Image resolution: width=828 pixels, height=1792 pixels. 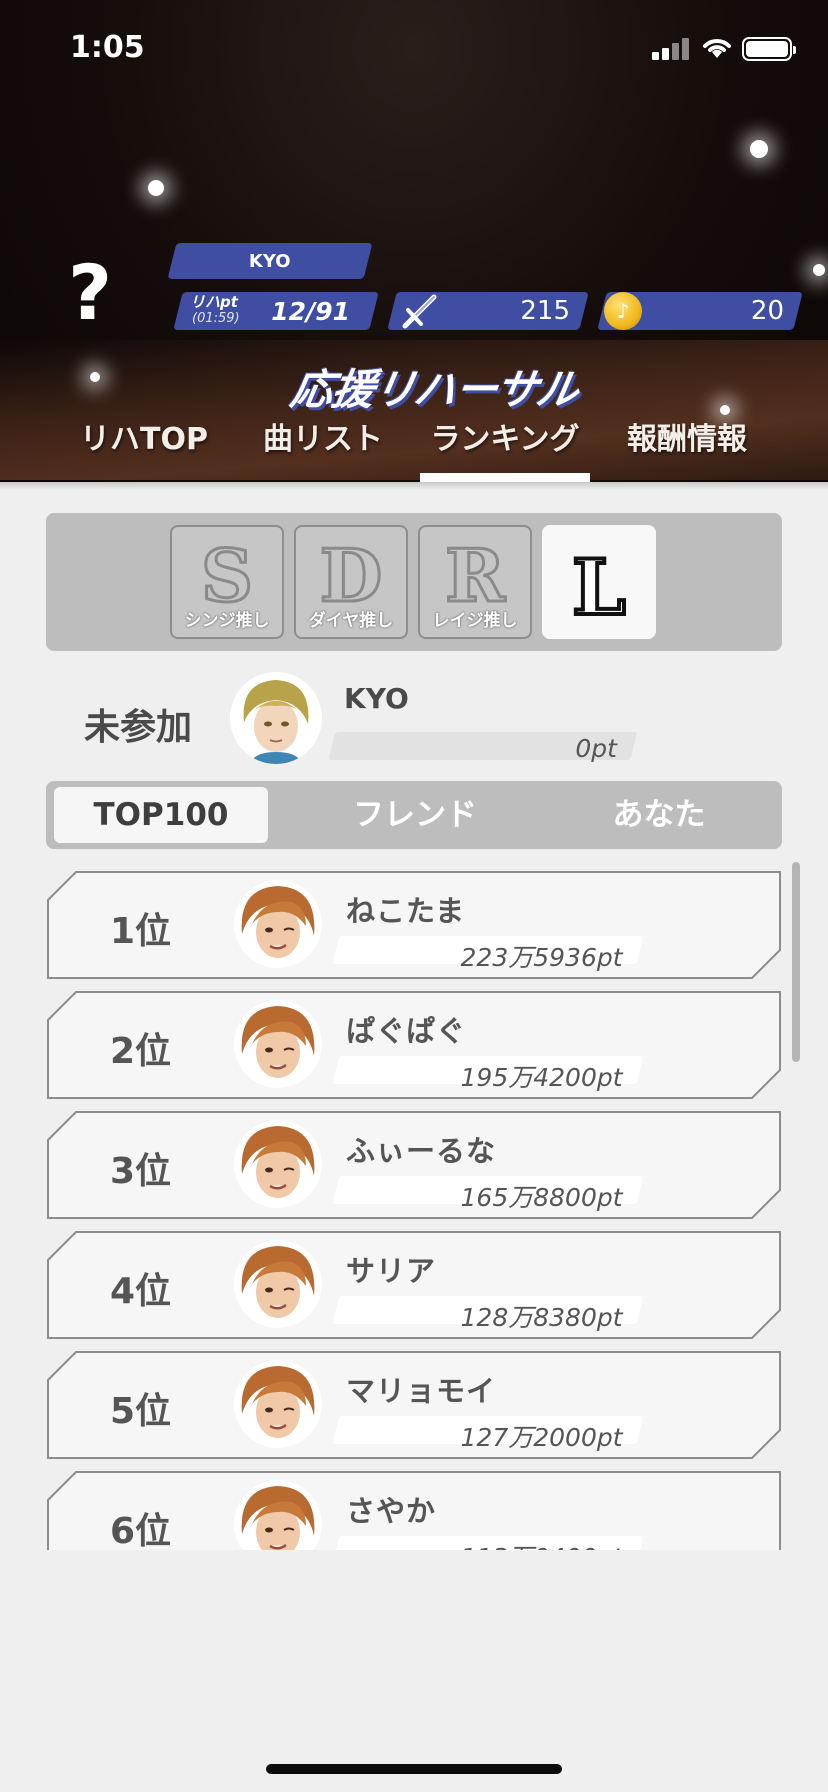 What do you see at coordinates (505, 440) in the screenshot?
I see `tab-ranking: ランキング` at bounding box center [505, 440].